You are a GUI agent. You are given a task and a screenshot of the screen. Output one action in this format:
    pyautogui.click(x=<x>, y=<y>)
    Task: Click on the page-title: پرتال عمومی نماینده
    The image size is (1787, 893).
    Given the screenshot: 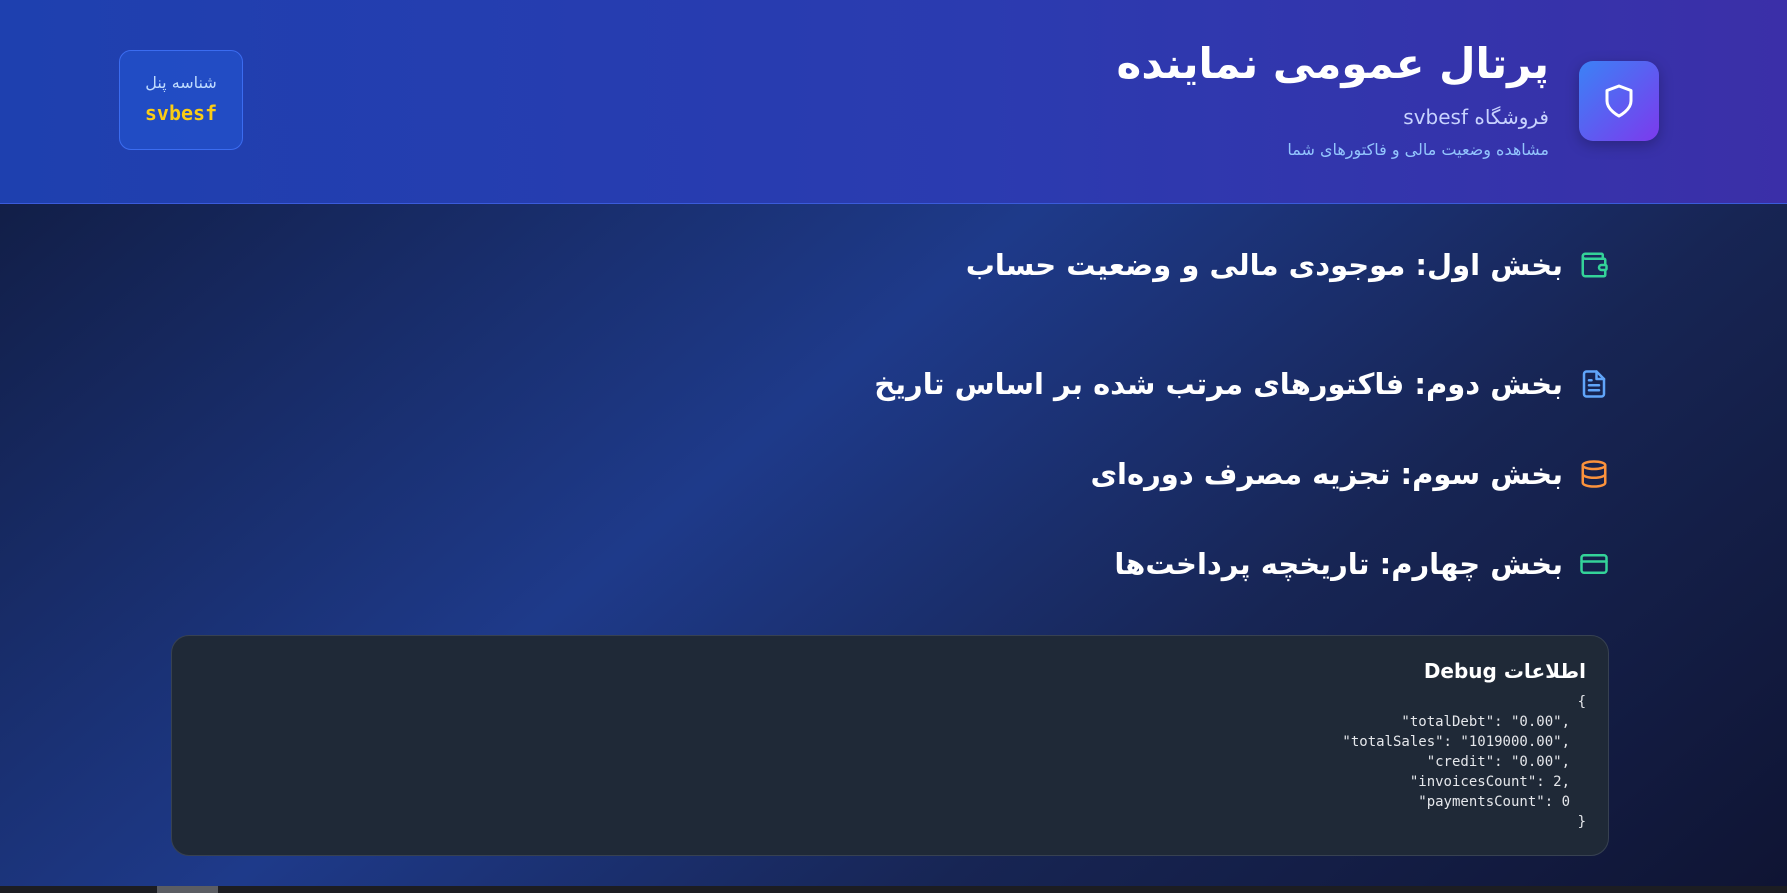 What is the action you would take?
    pyautogui.click(x=1332, y=63)
    